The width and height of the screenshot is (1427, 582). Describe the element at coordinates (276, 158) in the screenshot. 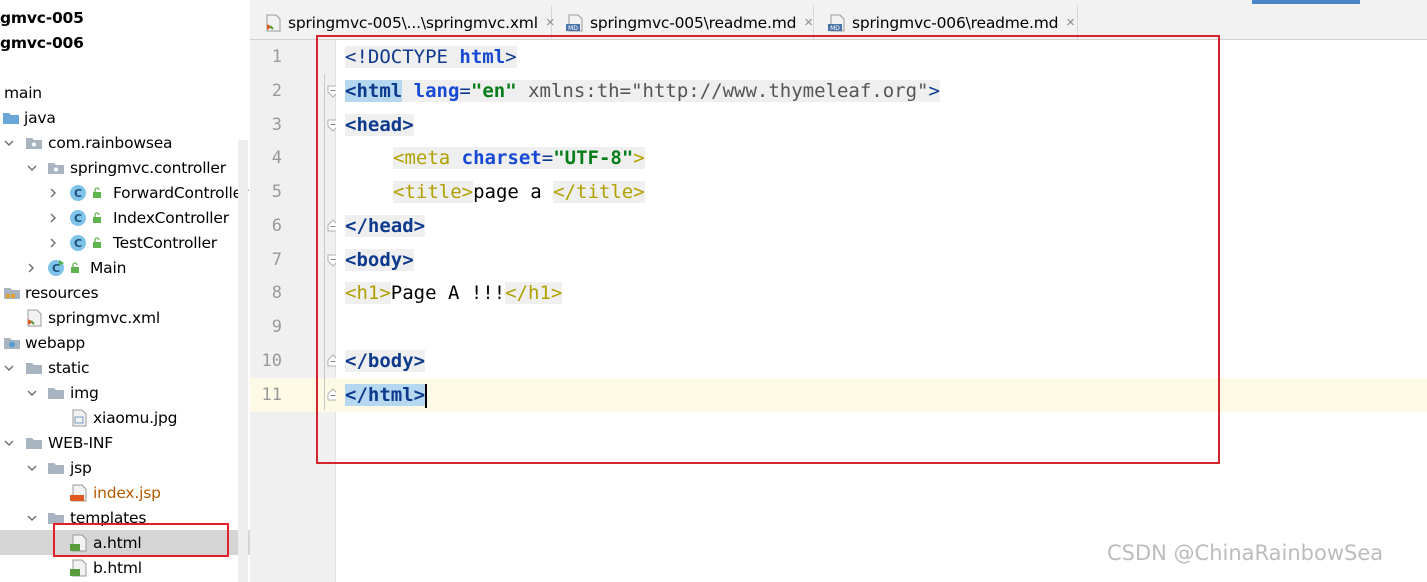

I see `line-number: 4` at that location.